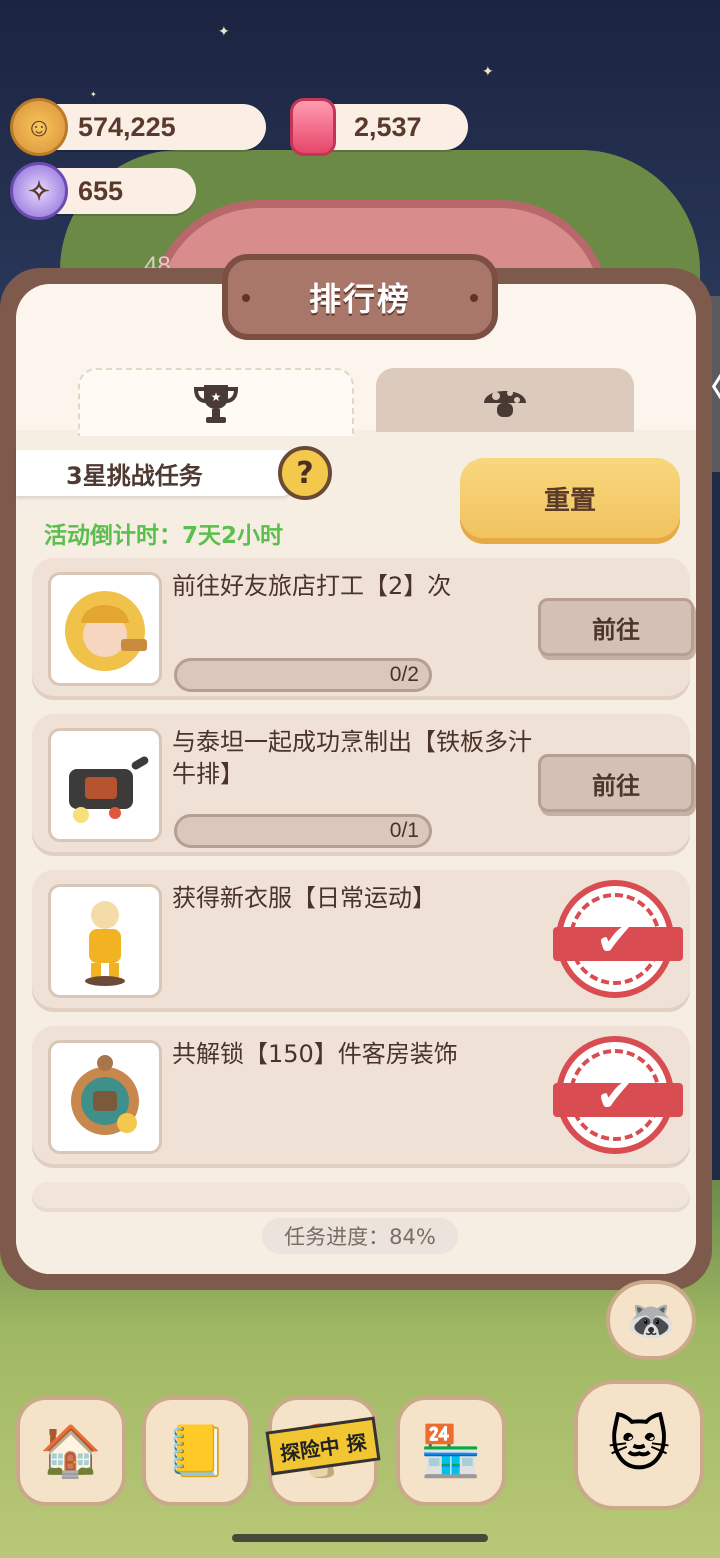  I want to click on task-progress-value: 0/1, so click(404, 830).